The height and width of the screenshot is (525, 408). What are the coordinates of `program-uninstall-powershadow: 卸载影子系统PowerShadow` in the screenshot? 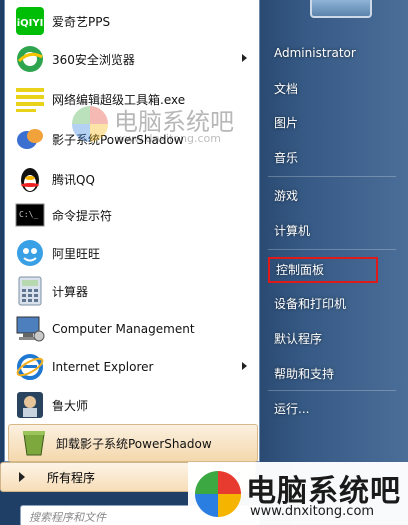 It's located at (133, 443).